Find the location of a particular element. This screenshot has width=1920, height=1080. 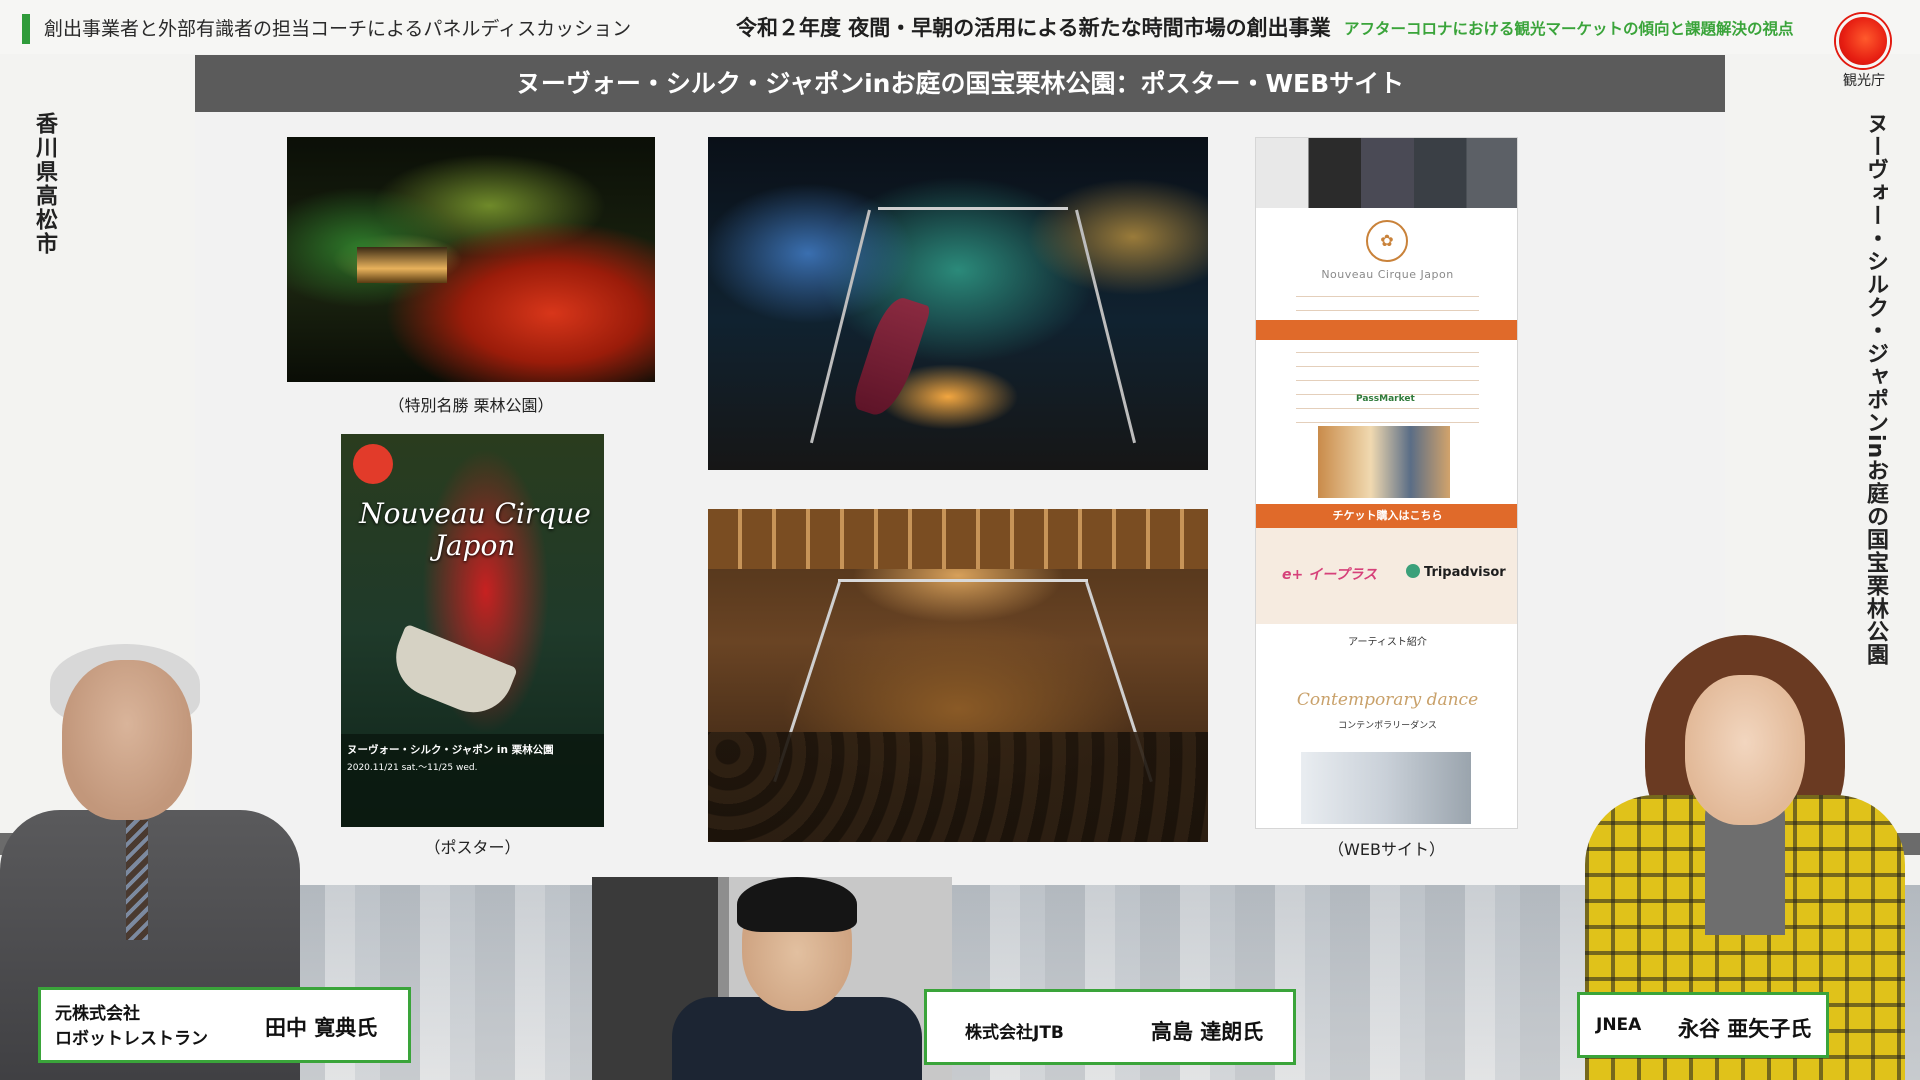

nameplate-org: JNEA is located at coordinates (1619, 1025).